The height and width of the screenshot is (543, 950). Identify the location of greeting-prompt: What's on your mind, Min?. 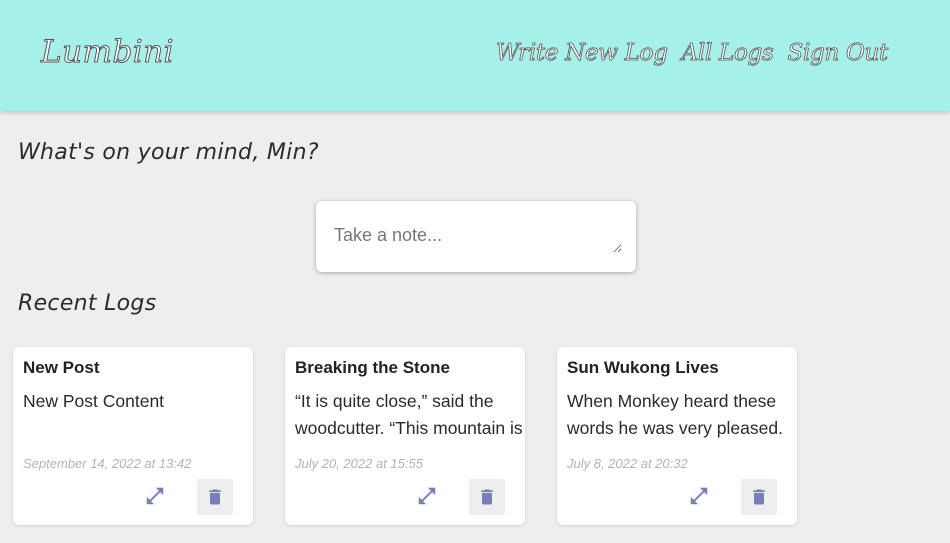
(168, 152).